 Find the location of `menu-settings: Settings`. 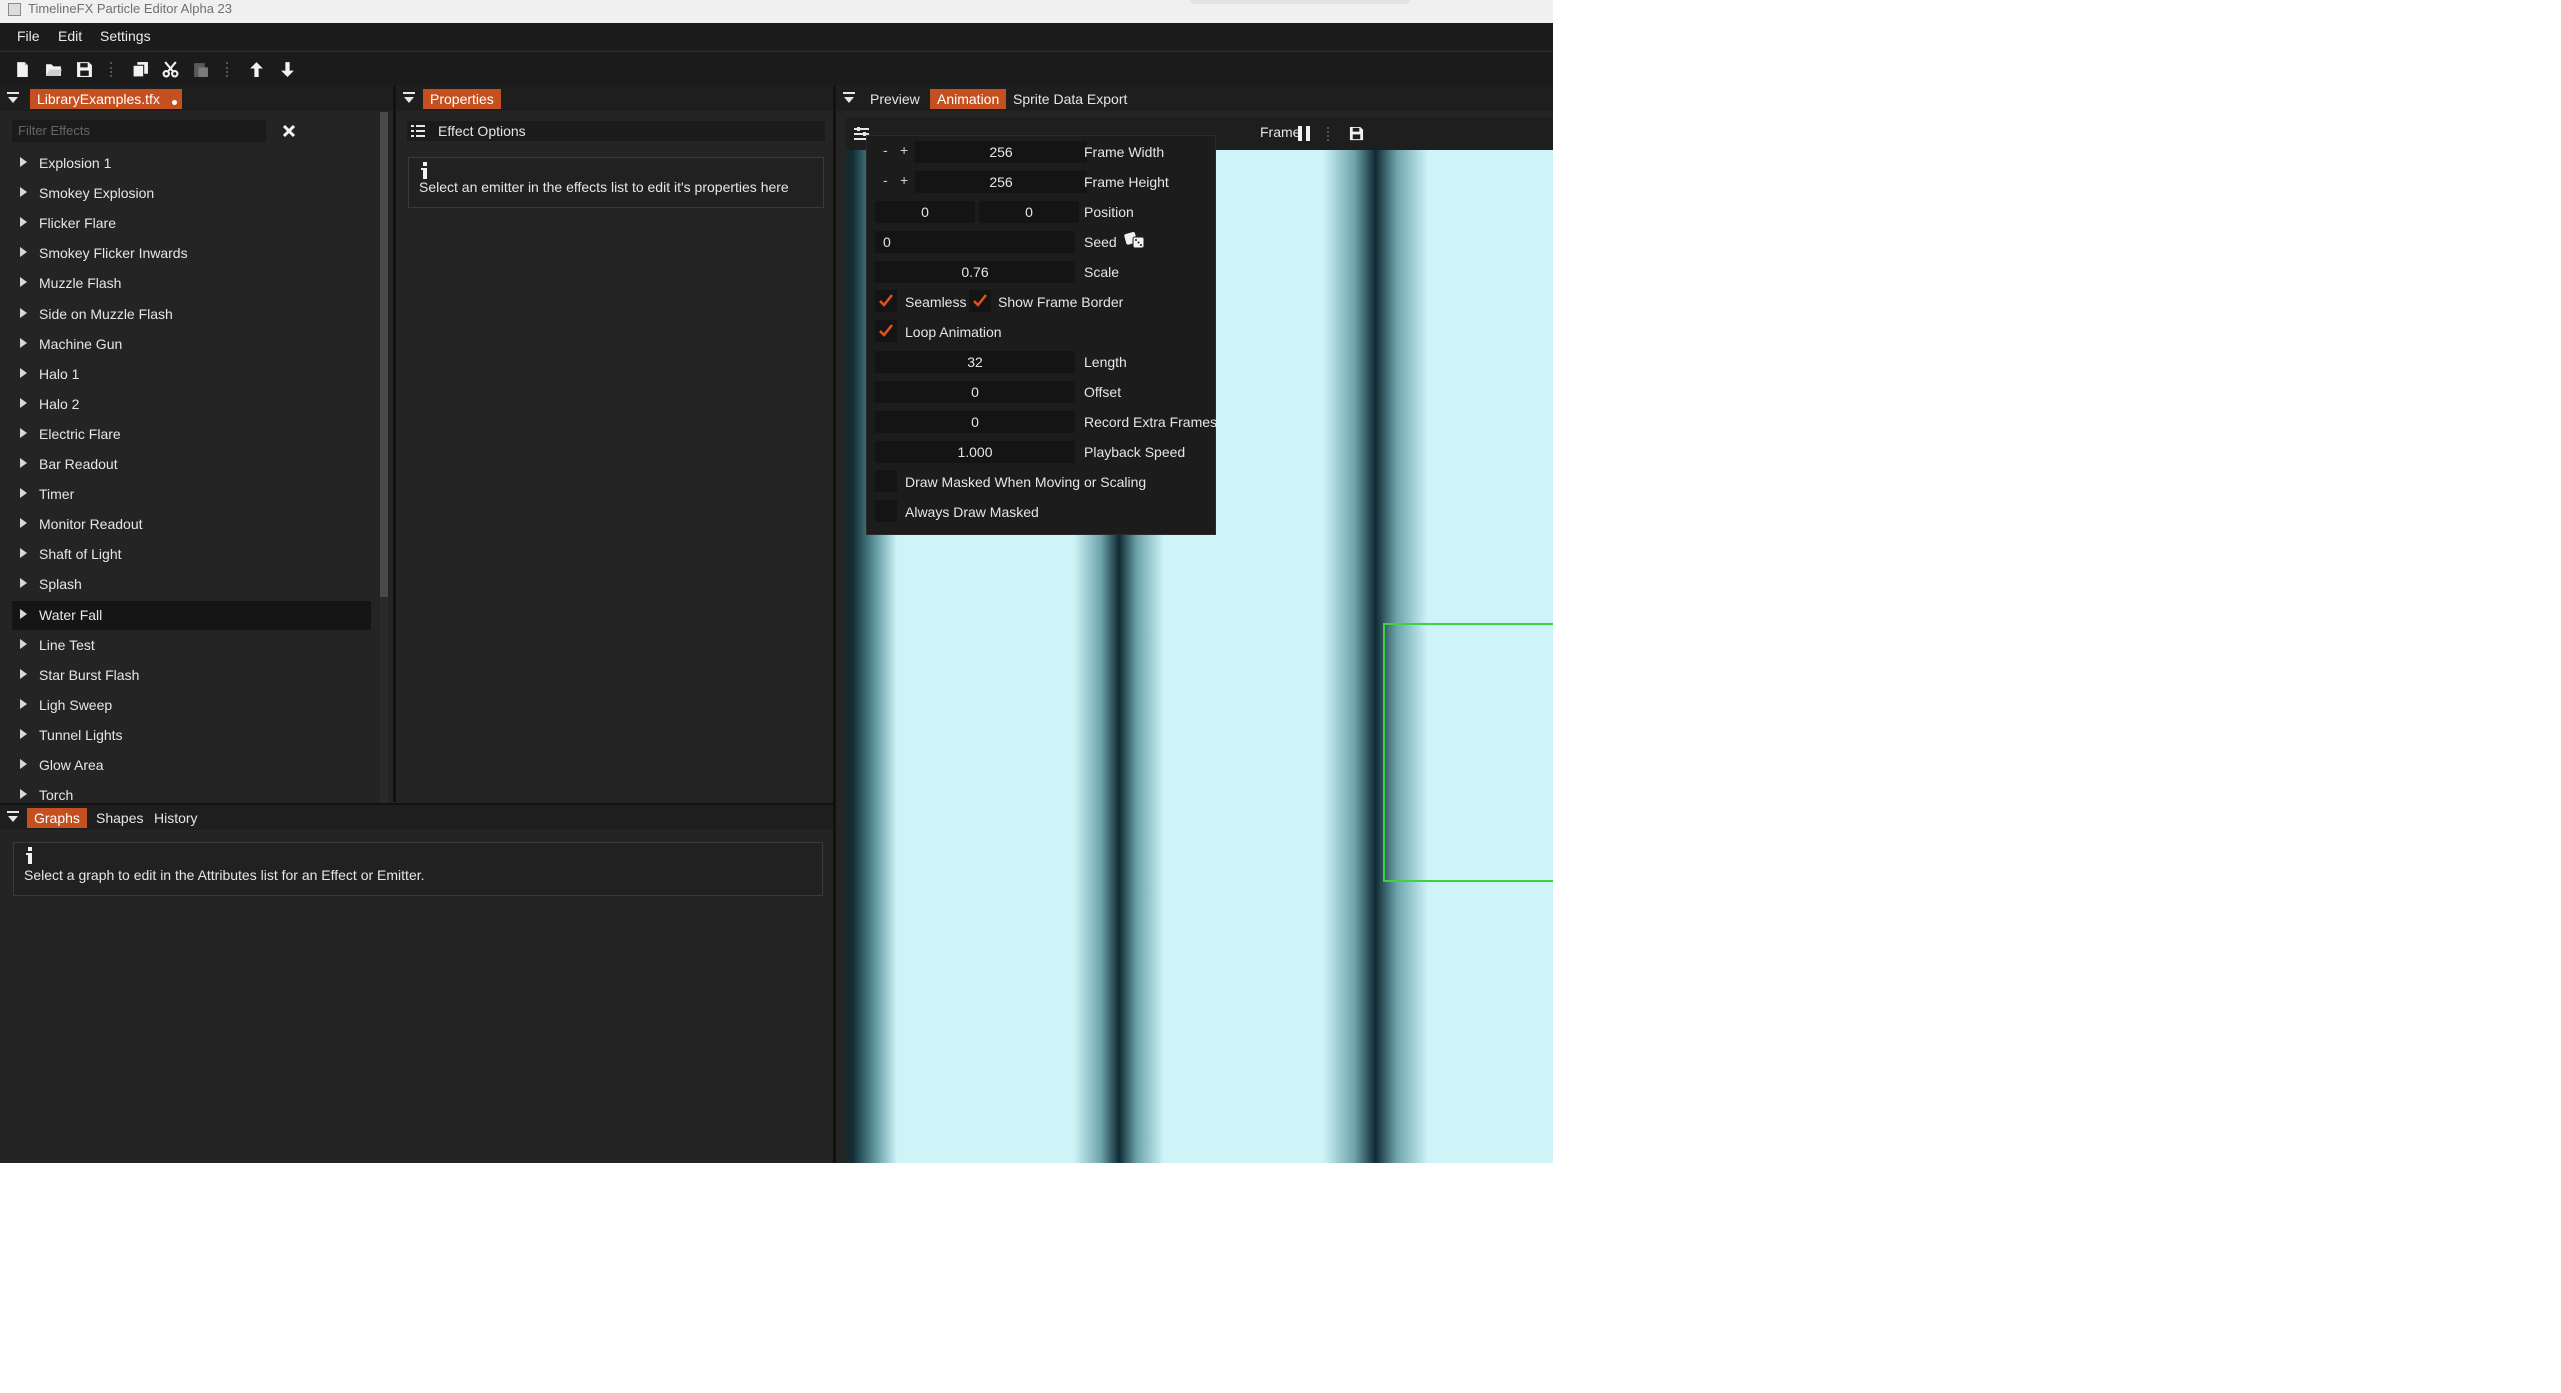

menu-settings: Settings is located at coordinates (125, 36).